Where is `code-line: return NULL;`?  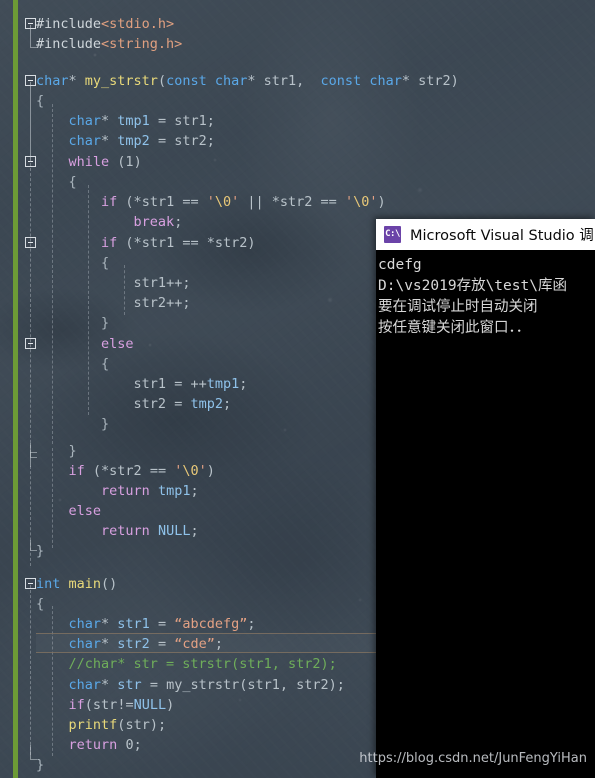
code-line: return NULL; is located at coordinates (117, 531).